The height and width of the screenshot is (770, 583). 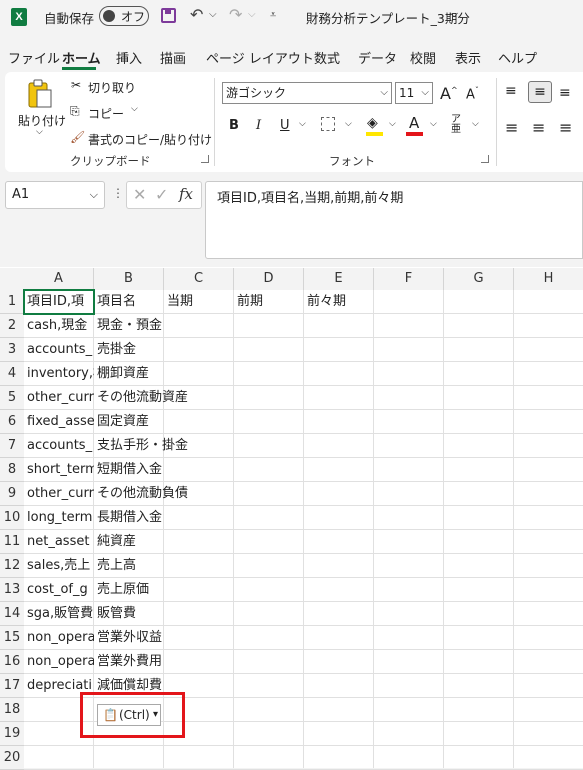 What do you see at coordinates (12, 302) in the screenshot?
I see `row-header: 1` at bounding box center [12, 302].